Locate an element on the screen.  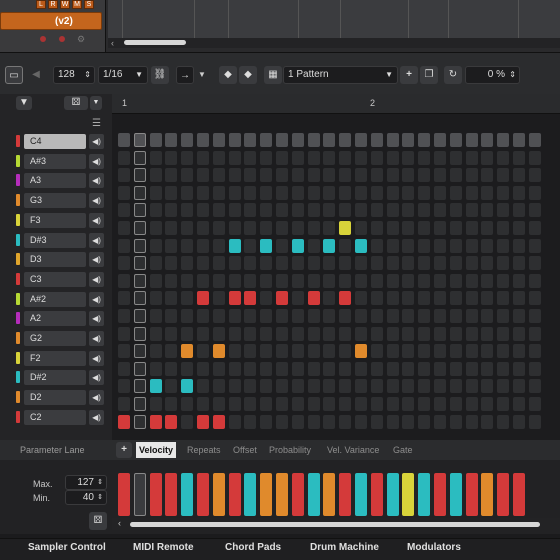
speaker-icon: ◀) is located at coordinates (96, 141).